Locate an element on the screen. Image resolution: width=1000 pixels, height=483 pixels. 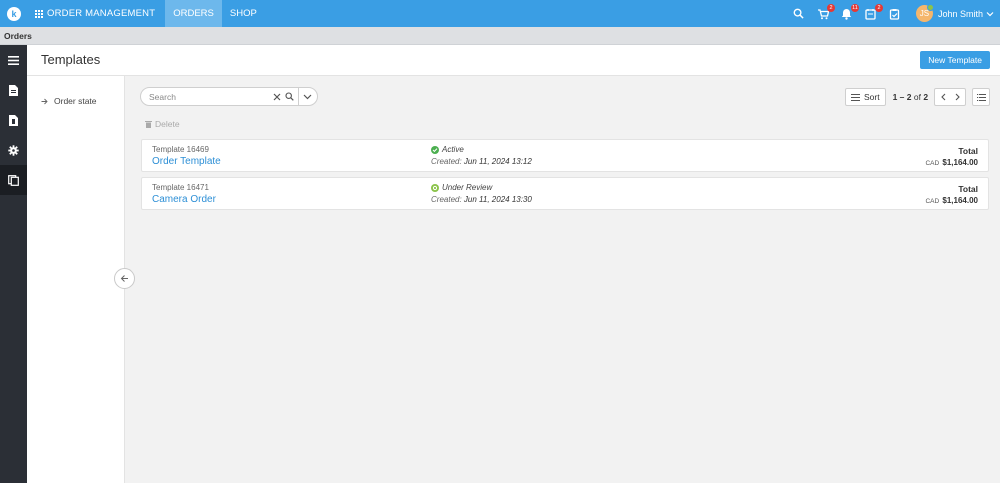
templates-icon is located at coordinates (13, 180).